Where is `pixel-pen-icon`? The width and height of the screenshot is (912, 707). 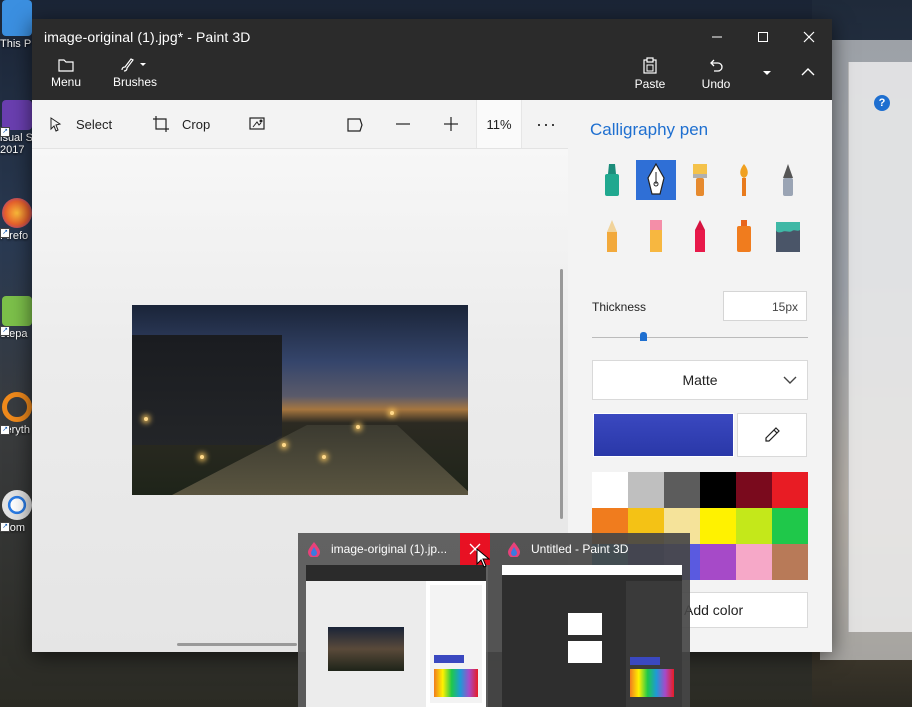 pixel-pen-icon is located at coordinates (788, 180).